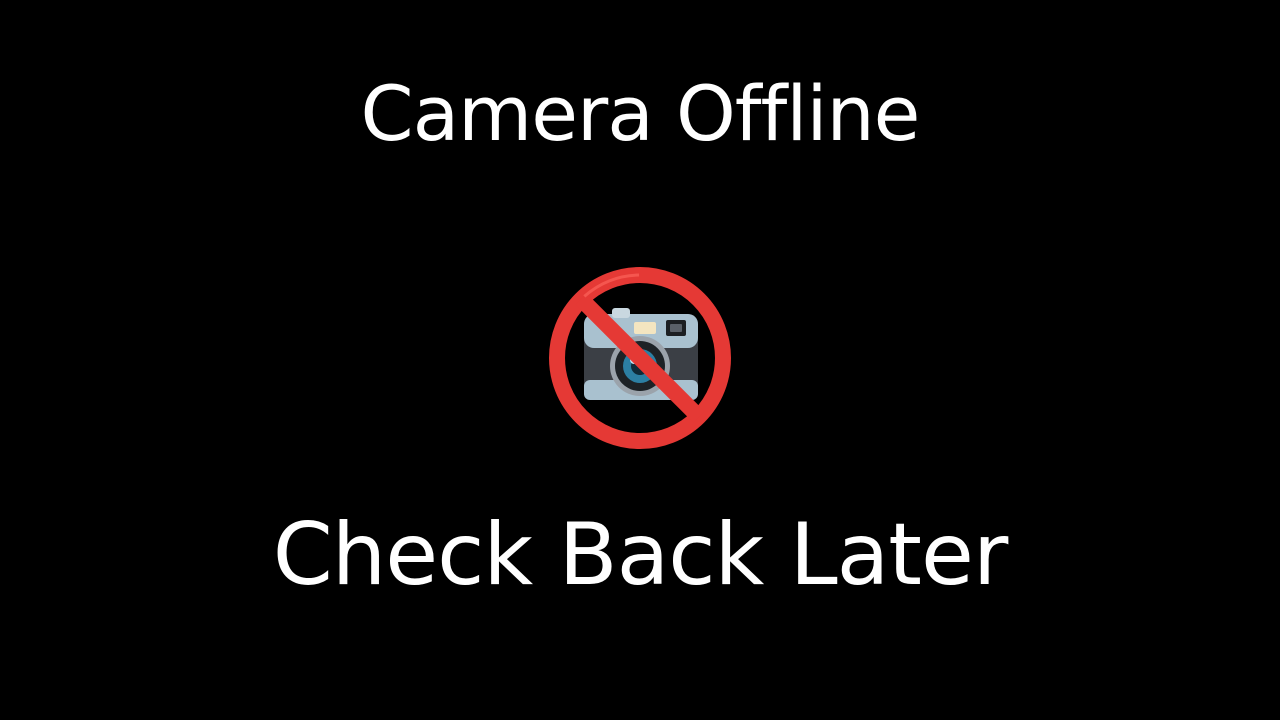 This screenshot has width=1280, height=720. I want to click on status-title: Camera Offline, so click(640, 113).